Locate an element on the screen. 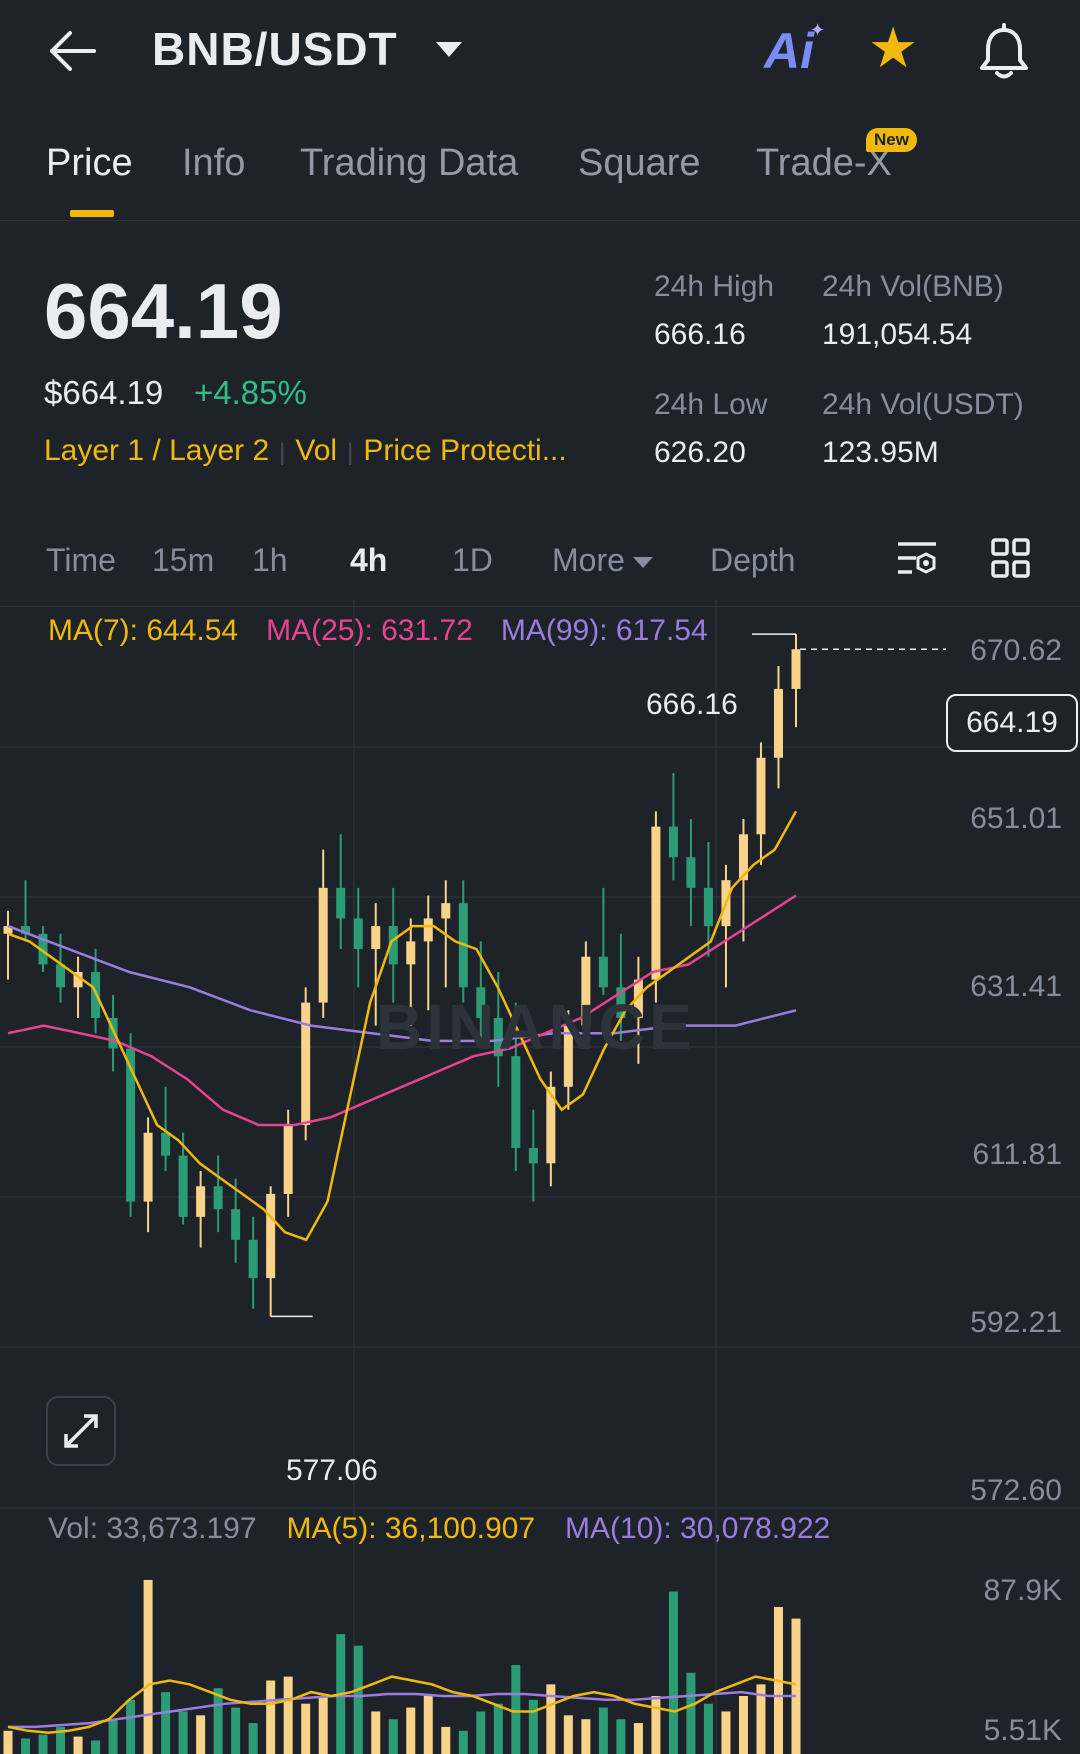 The height and width of the screenshot is (1754, 1080). ai-assistant-icon: Ai is located at coordinates (789, 51).